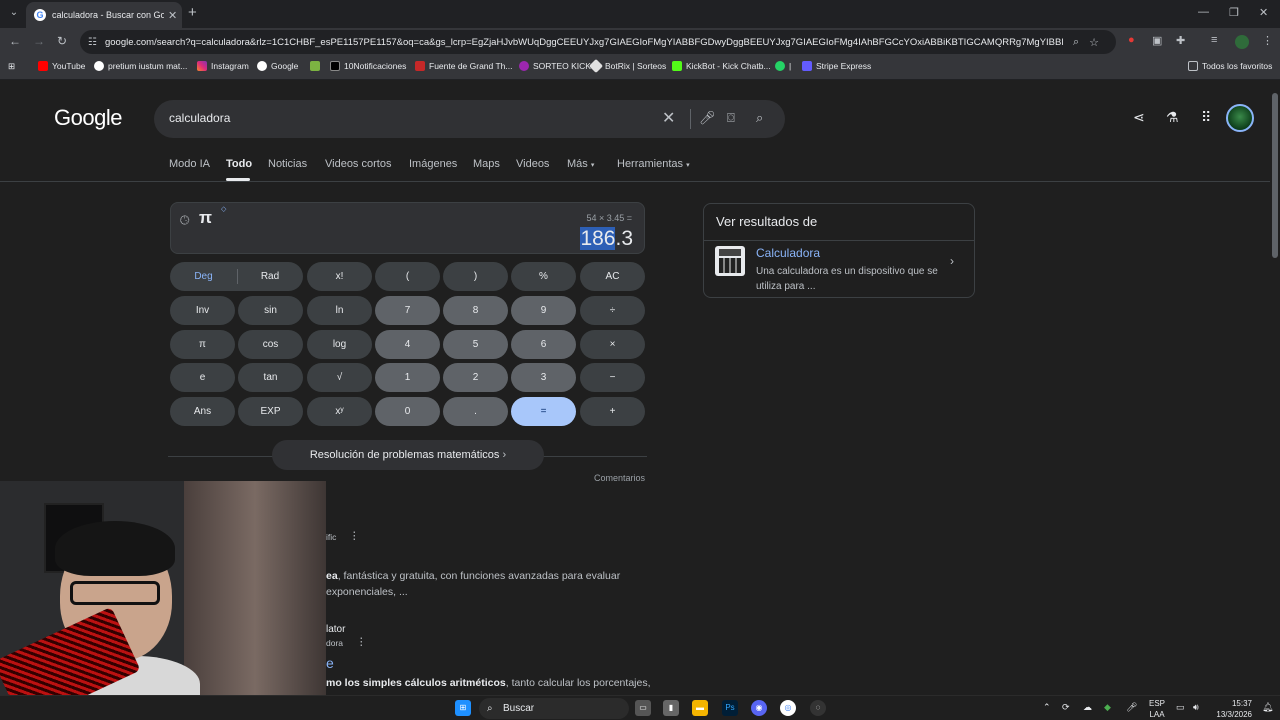 This screenshot has height=720, width=1280. I want to click on tab-modo-ia: Modo IA, so click(189, 164).